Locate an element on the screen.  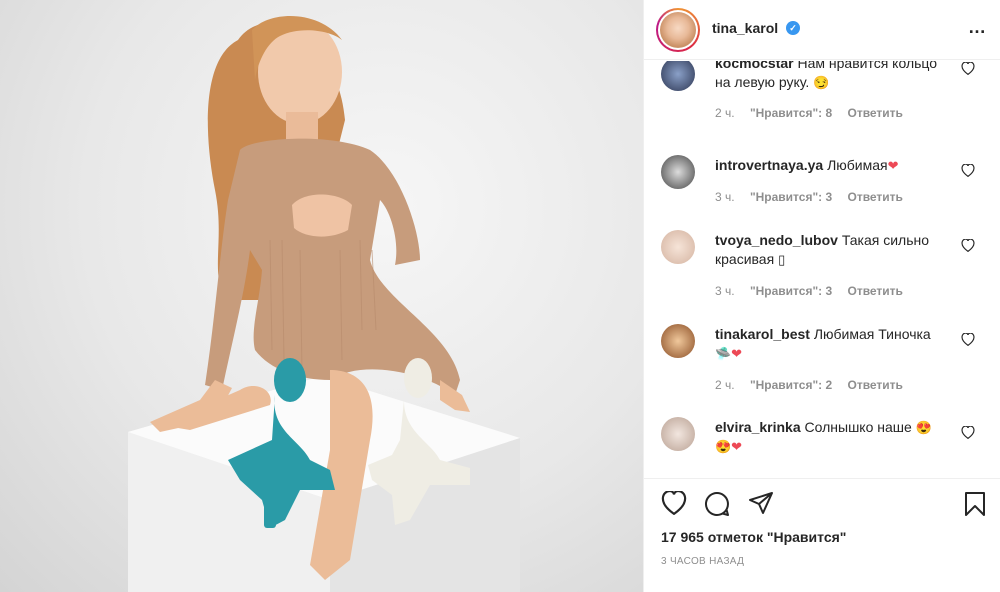
comment-meta: 2 ч. "Нравится": 2 Ответить is located at coordinates (815, 385).